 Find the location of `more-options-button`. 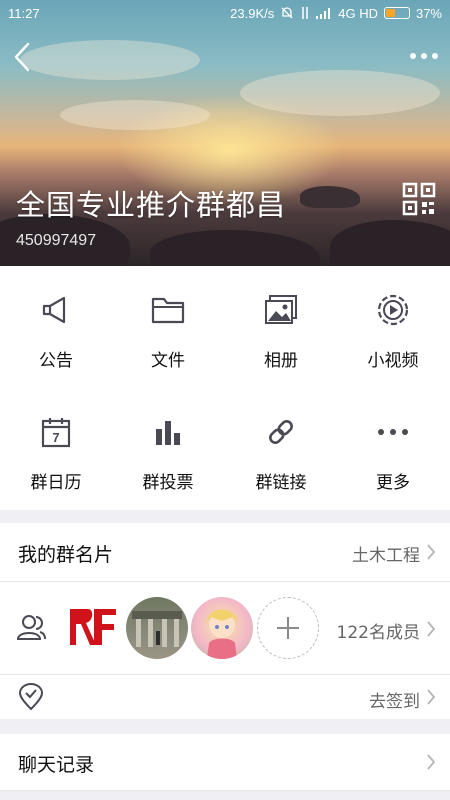

more-options-button is located at coordinates (424, 56).